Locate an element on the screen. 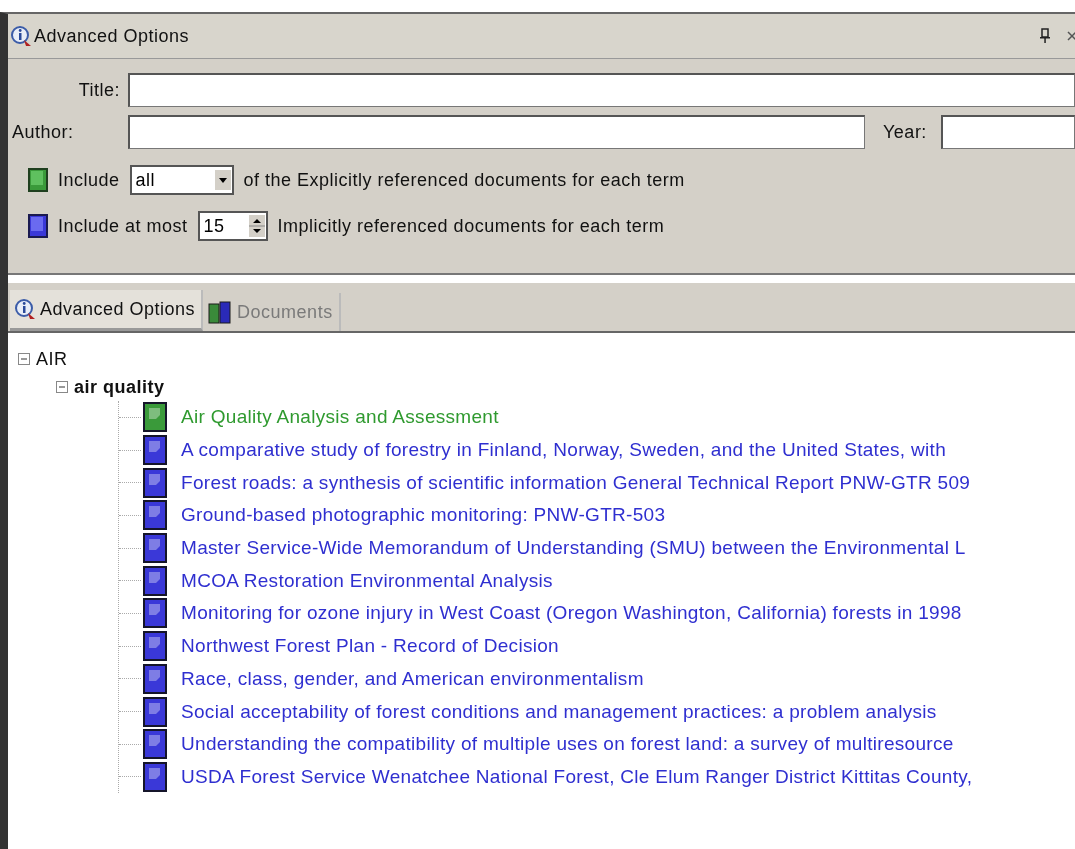 The image size is (1075, 849). document-link: Forest roads: a synthesis of scientific information General Technical Report PNW-GTR 509 is located at coordinates (576, 482).